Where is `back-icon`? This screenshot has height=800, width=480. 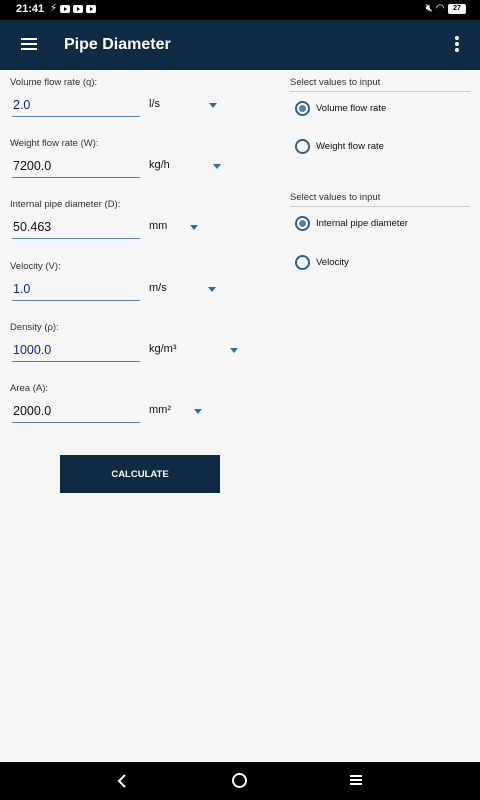
back-icon is located at coordinates (123, 781).